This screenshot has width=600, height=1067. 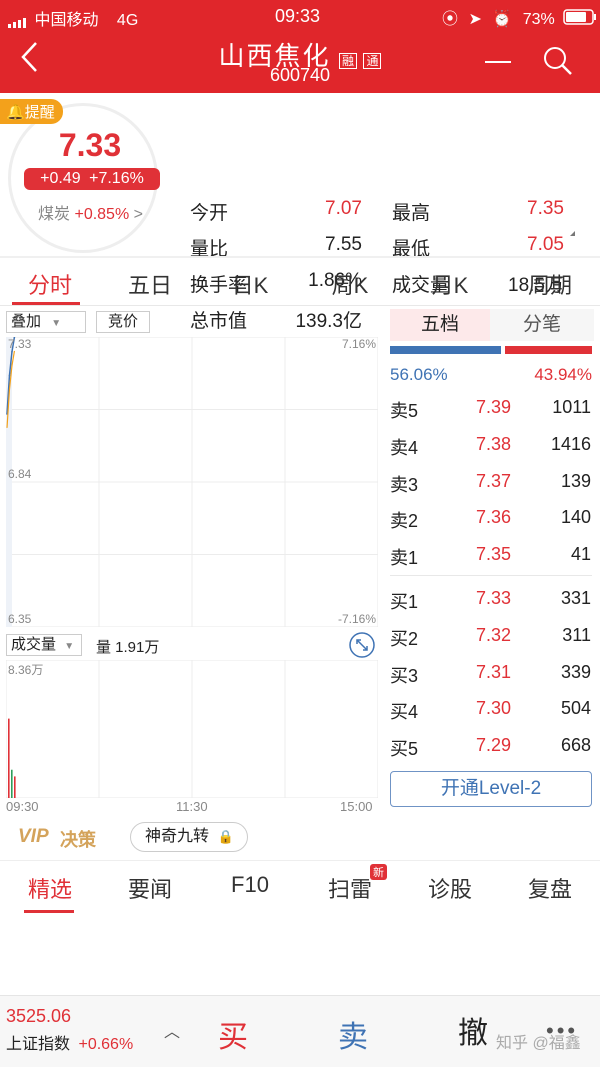 I want to click on buy-level-row: 买4 7.30 504, so click(x=492, y=708).